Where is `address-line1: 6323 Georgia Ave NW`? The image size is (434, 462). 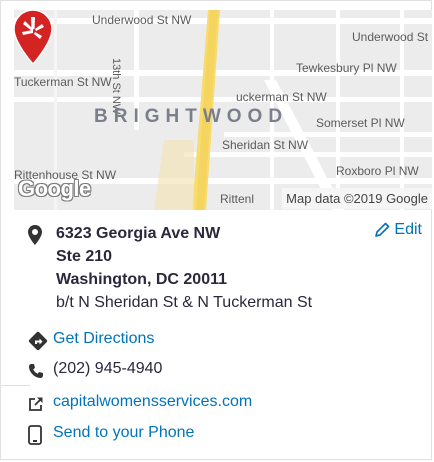 address-line1: 6323 Georgia Ave NW is located at coordinates (138, 233).